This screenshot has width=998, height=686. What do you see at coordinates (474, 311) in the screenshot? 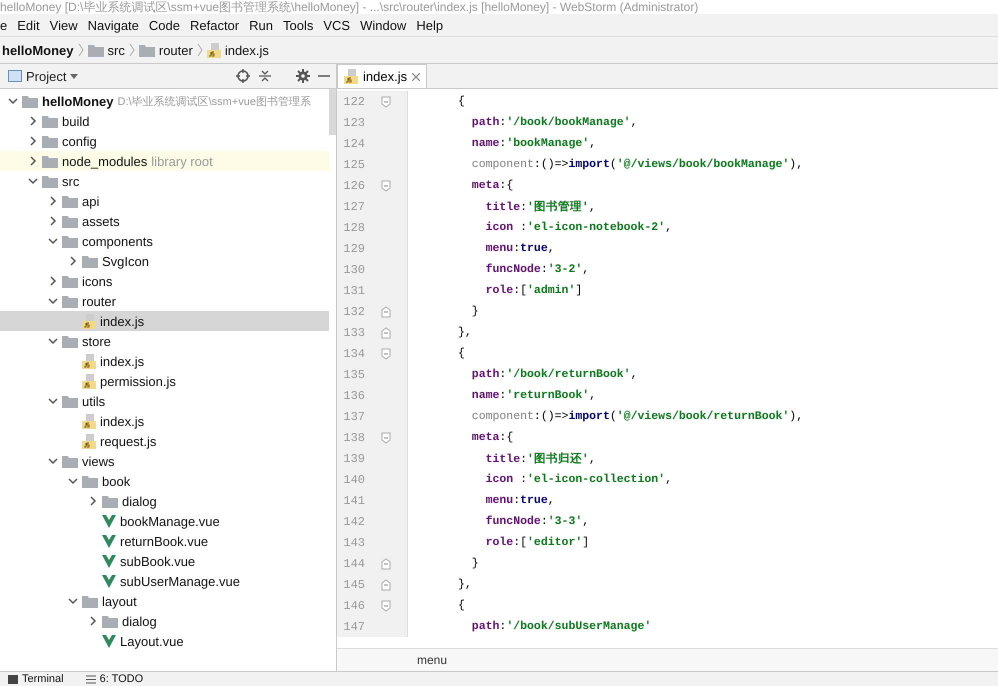
I see `code-line: }` at bounding box center [474, 311].